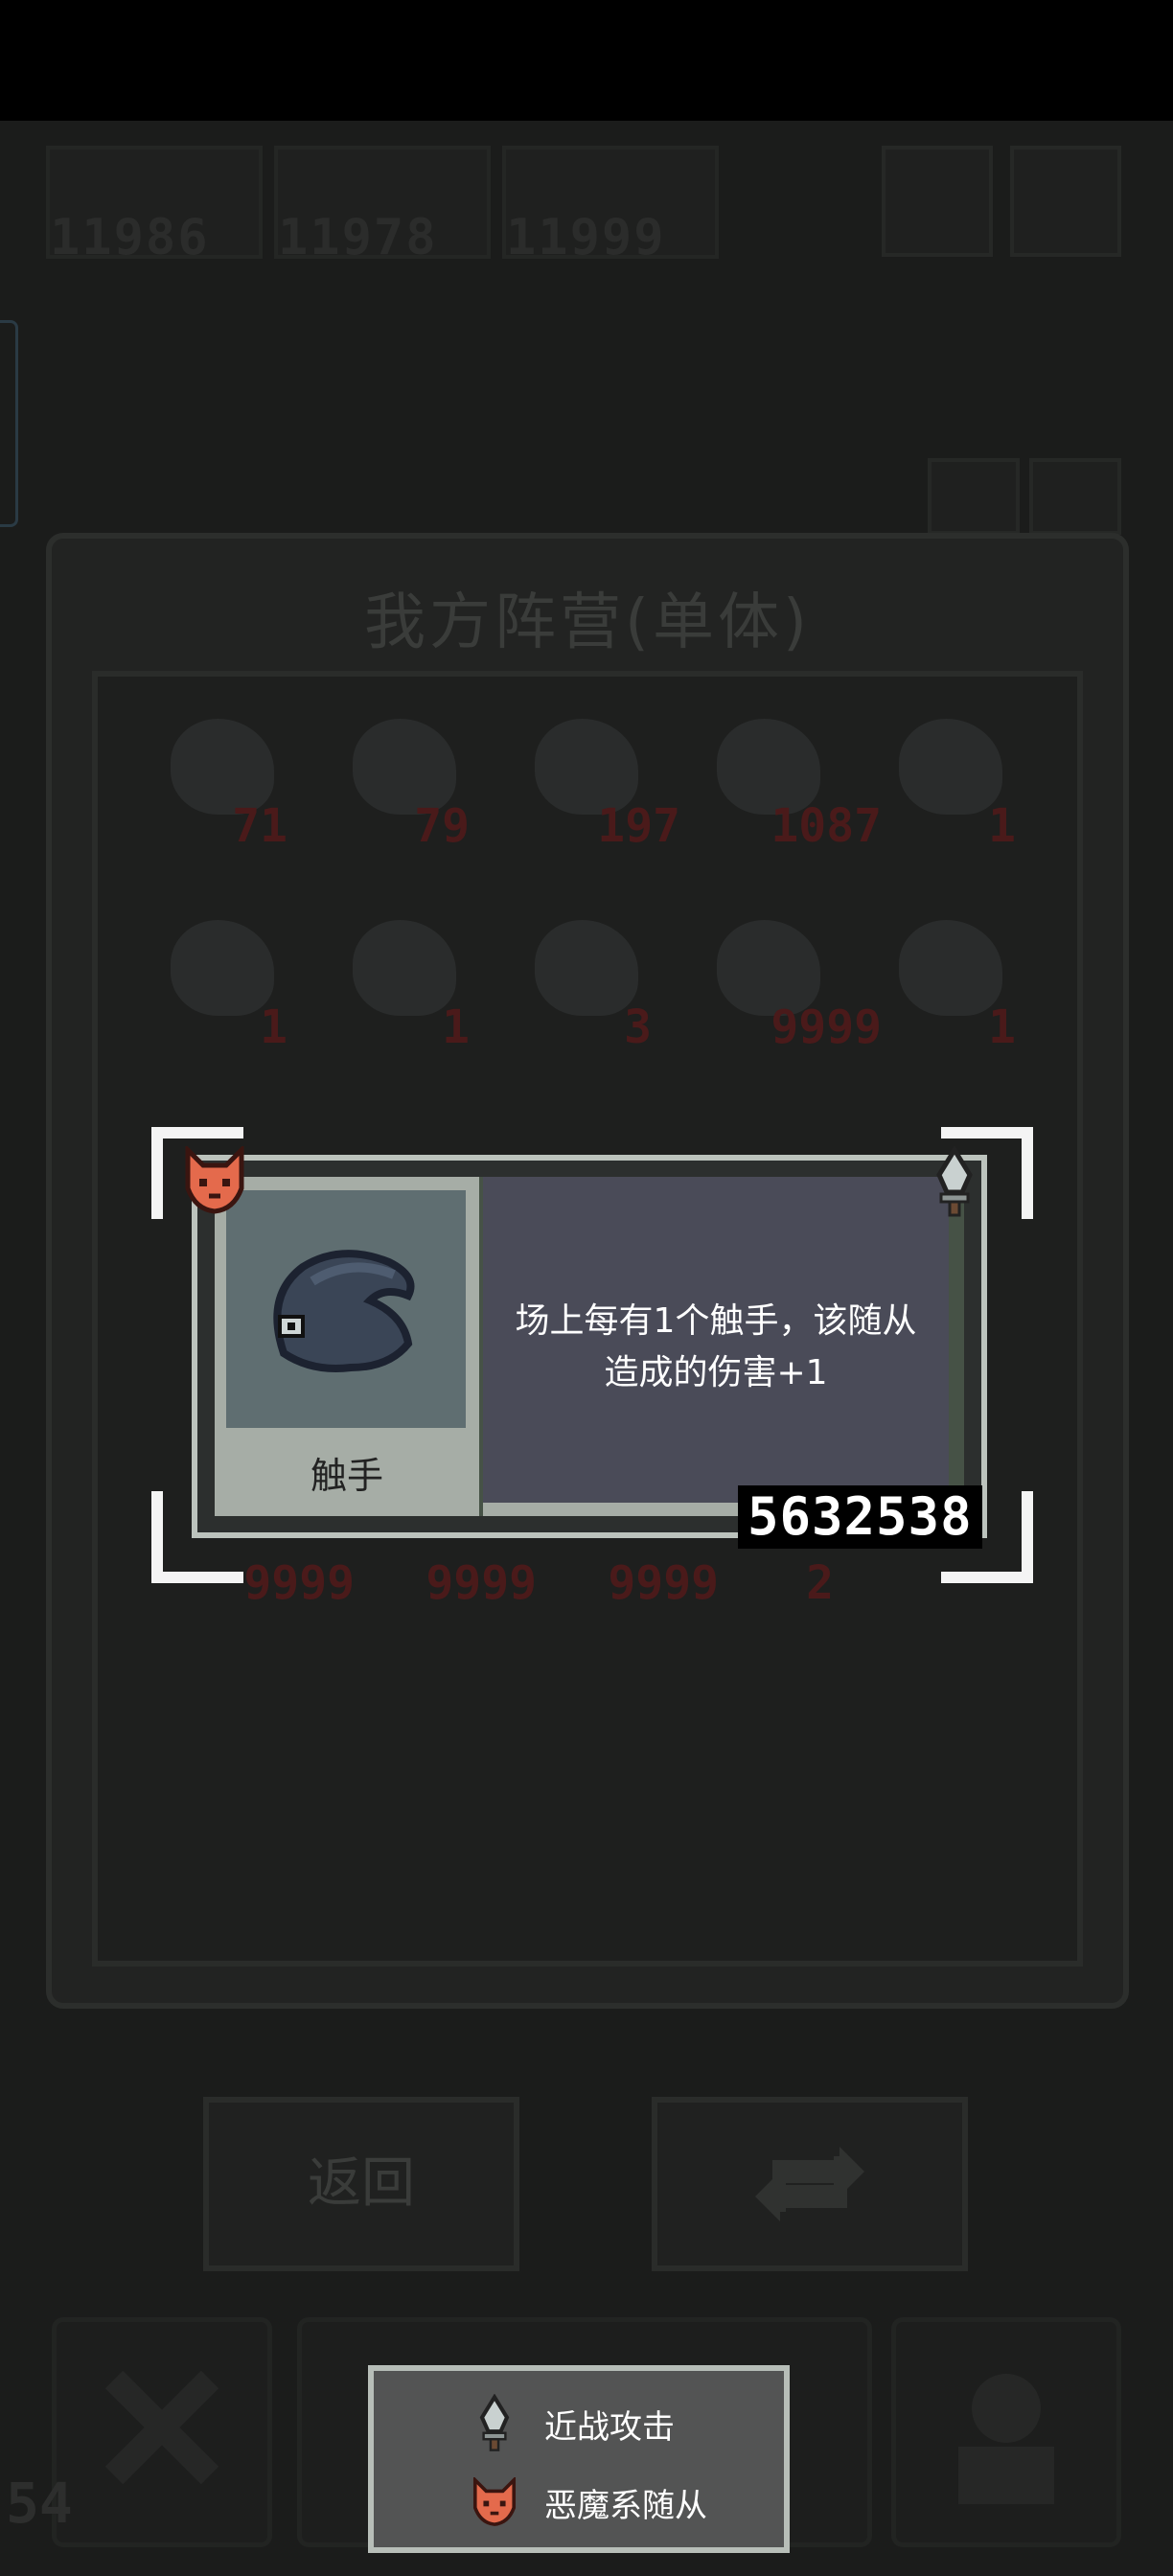  What do you see at coordinates (987, 1537) in the screenshot?
I see `bracket-bottom-right` at bounding box center [987, 1537].